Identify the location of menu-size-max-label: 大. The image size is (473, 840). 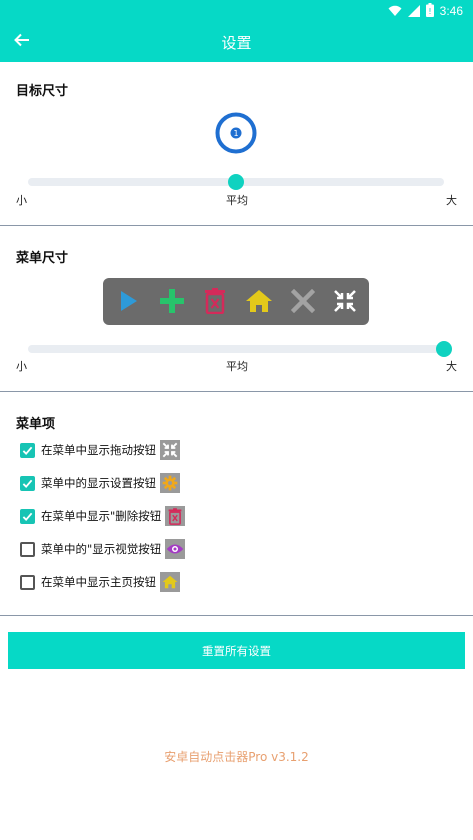
(451, 366).